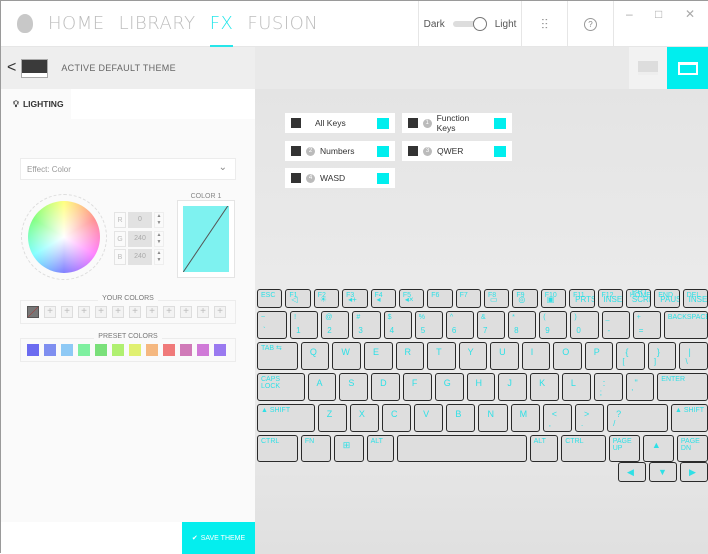 This screenshot has width=708, height=554. Describe the element at coordinates (397, 418) in the screenshot. I see `key: C` at that location.